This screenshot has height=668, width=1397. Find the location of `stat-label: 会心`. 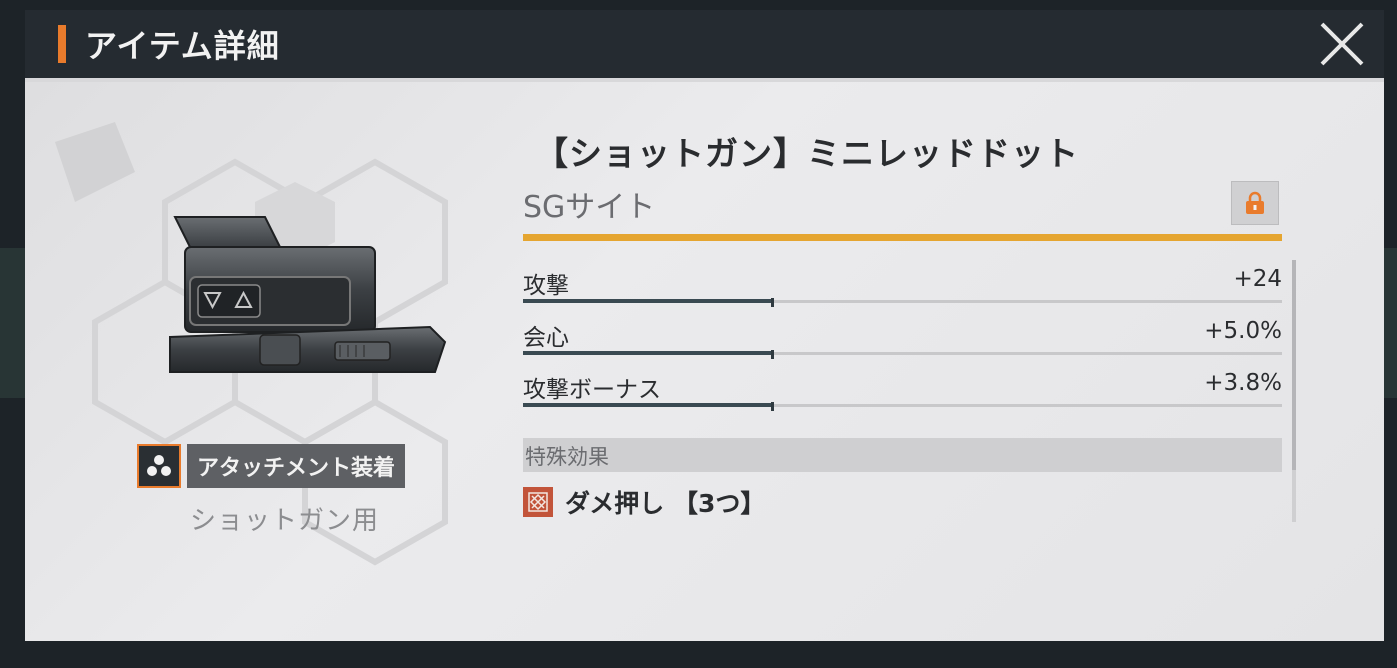

stat-label: 会心 is located at coordinates (546, 338).